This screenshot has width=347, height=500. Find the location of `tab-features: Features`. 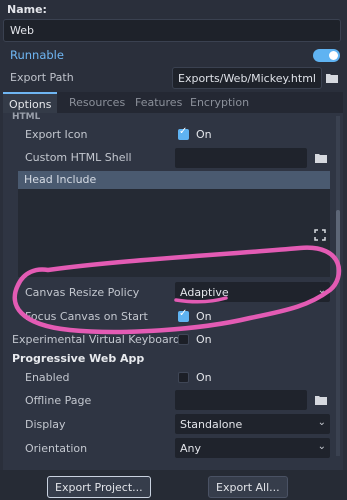

tab-features: Features is located at coordinates (158, 102).